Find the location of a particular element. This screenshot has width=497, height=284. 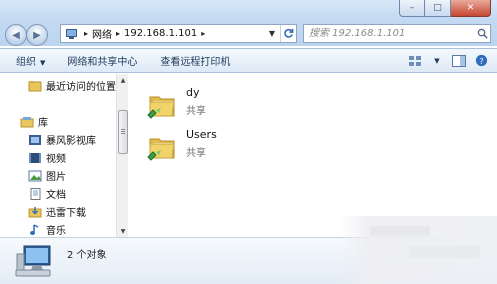

help-icon: ? is located at coordinates (481, 60).